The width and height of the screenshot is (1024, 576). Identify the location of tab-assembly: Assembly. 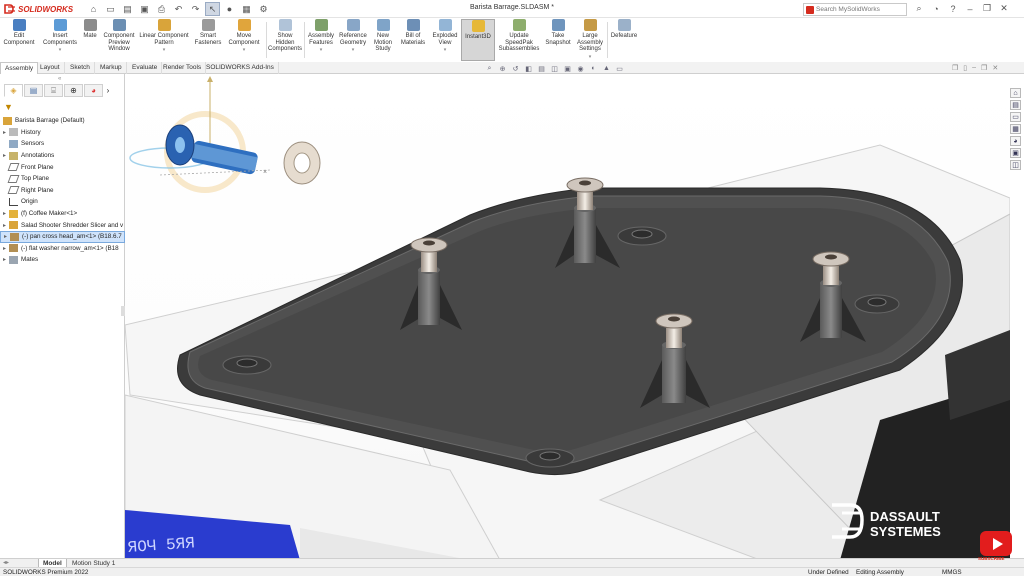
(19, 68).